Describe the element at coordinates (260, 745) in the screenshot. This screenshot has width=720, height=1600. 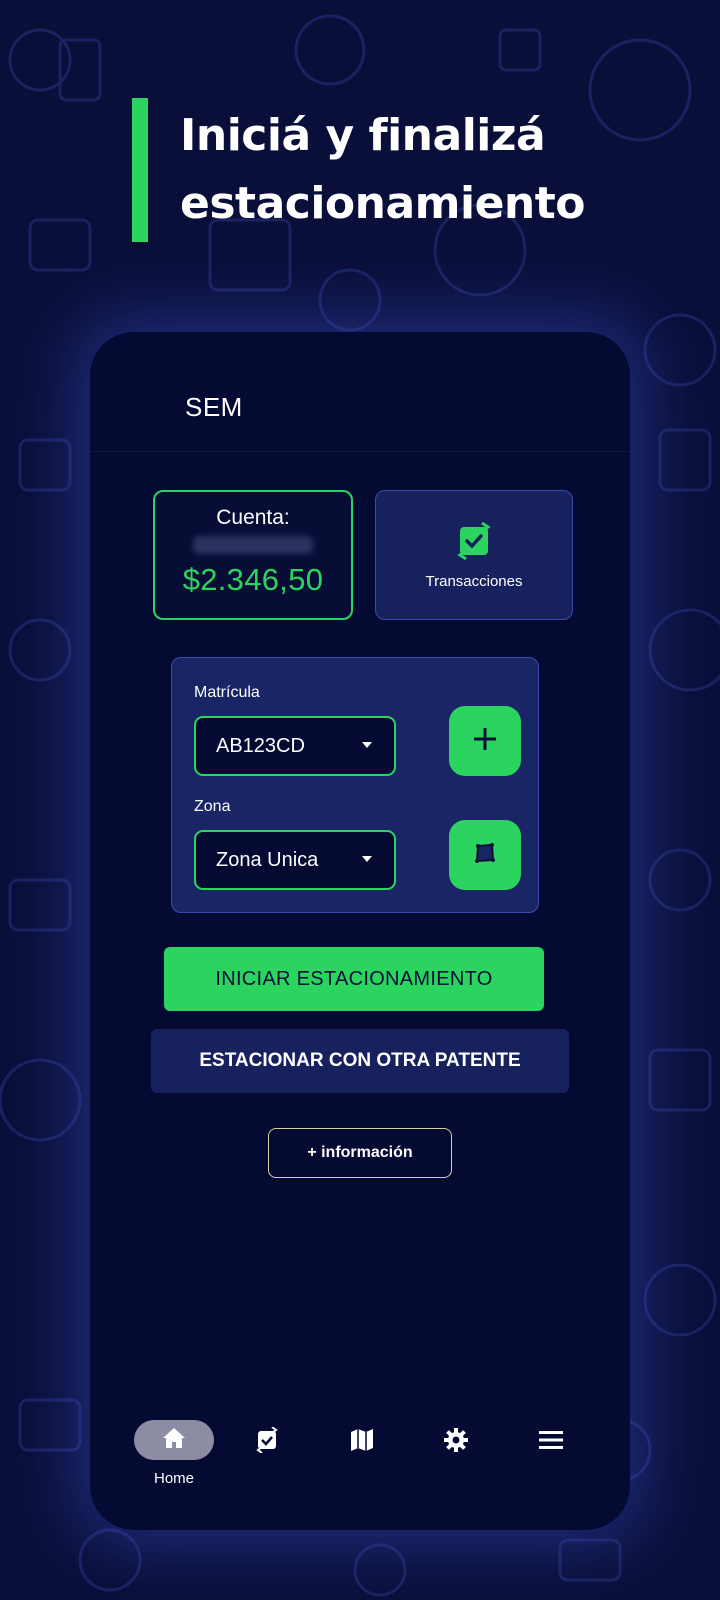
I see `plate-value: AB123CD` at that location.